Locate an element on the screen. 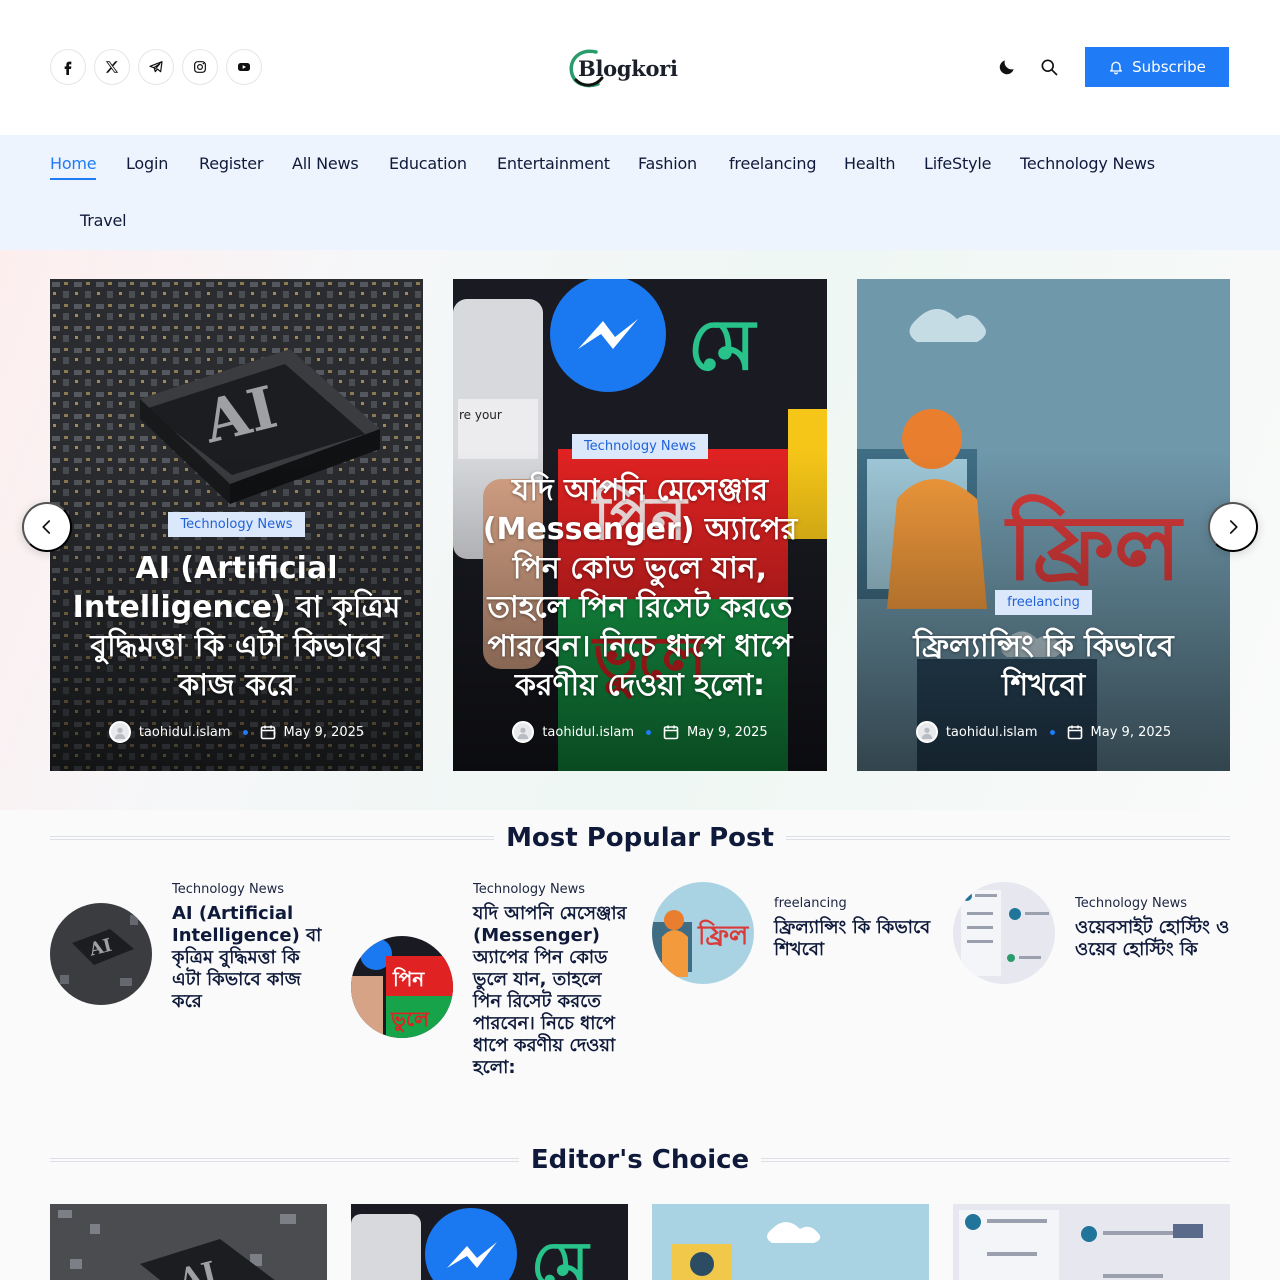 The width and height of the screenshot is (1280, 1280). nav-item-all-news: All News is located at coordinates (325, 163).